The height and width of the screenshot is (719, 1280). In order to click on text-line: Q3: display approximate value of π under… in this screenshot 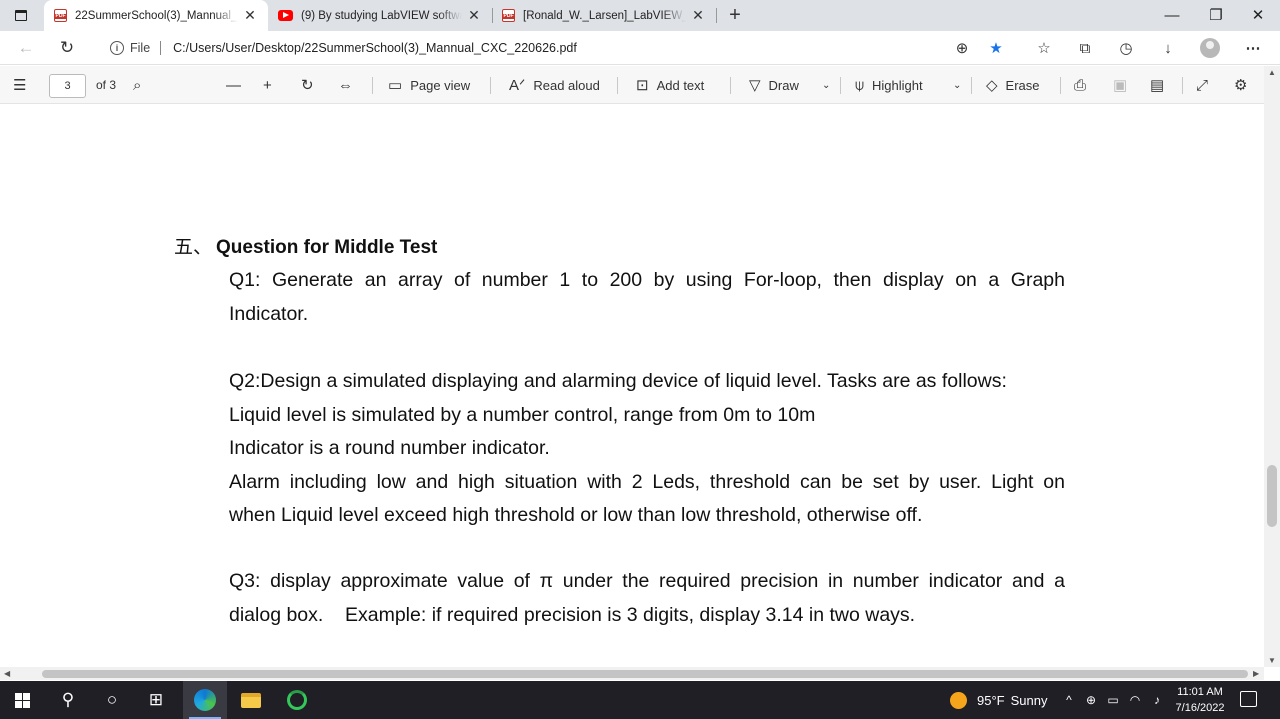, I will do `click(647, 581)`.